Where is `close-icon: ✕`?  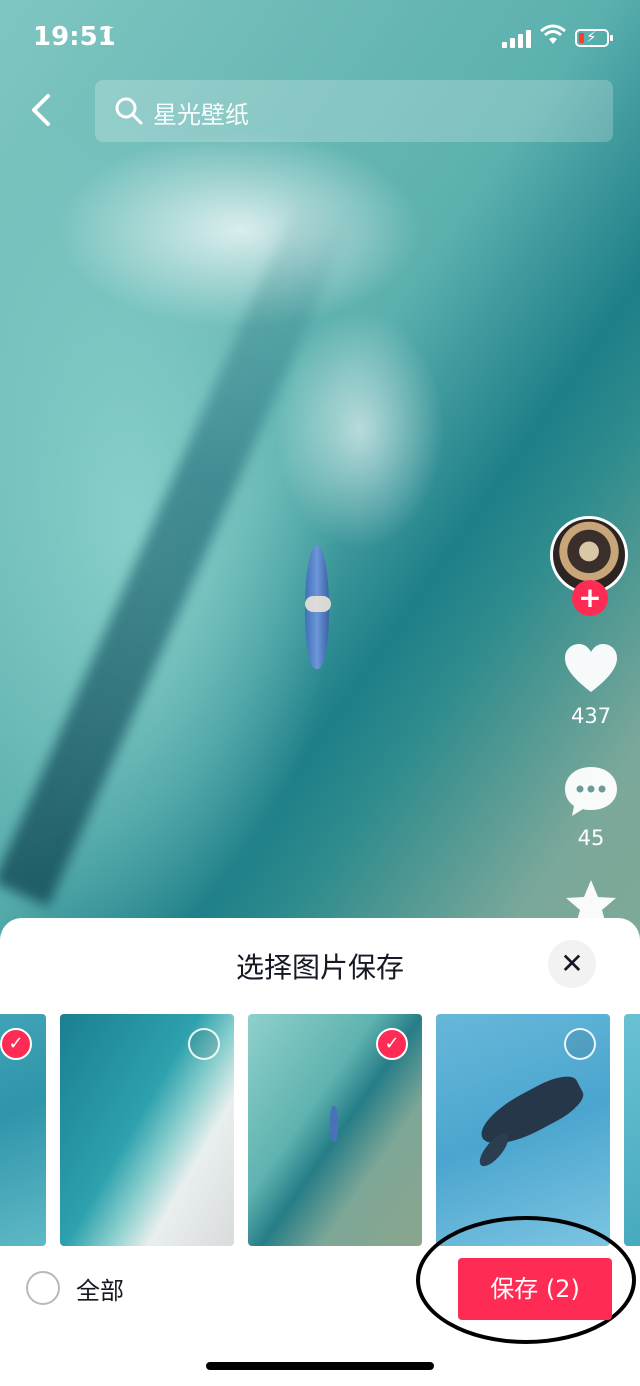 close-icon: ✕ is located at coordinates (572, 963).